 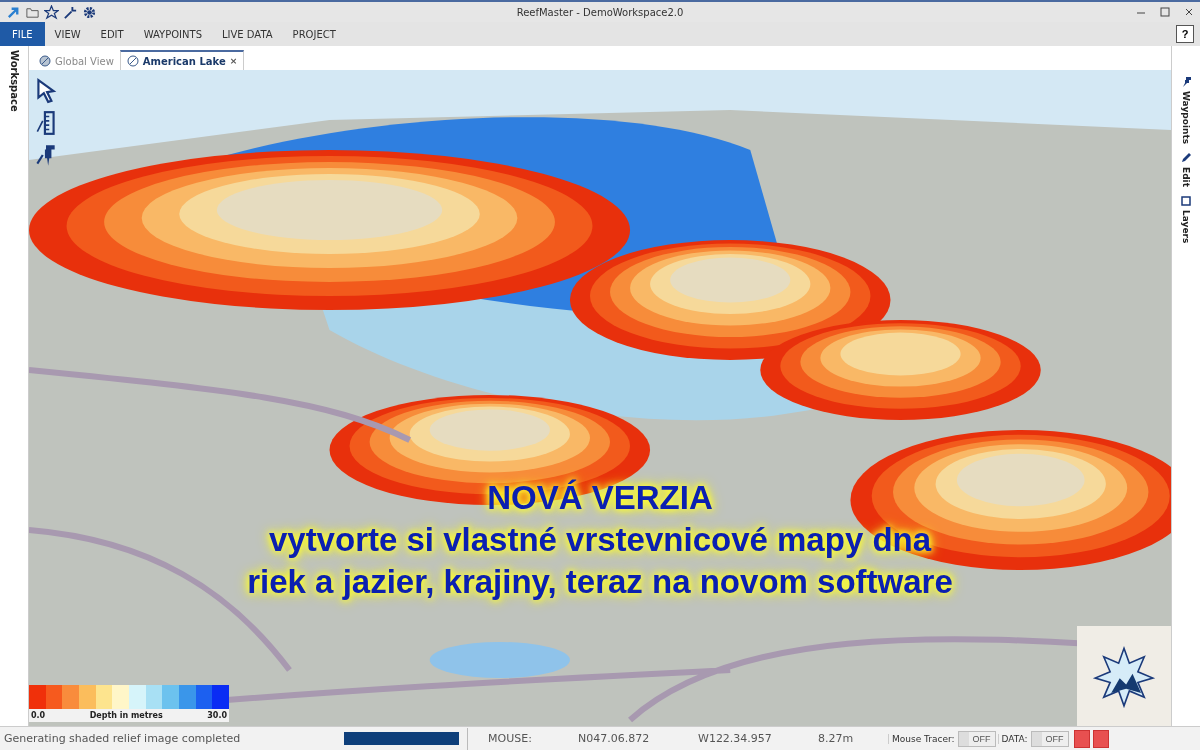 I want to click on pin-icon, so click(x=1186, y=82).